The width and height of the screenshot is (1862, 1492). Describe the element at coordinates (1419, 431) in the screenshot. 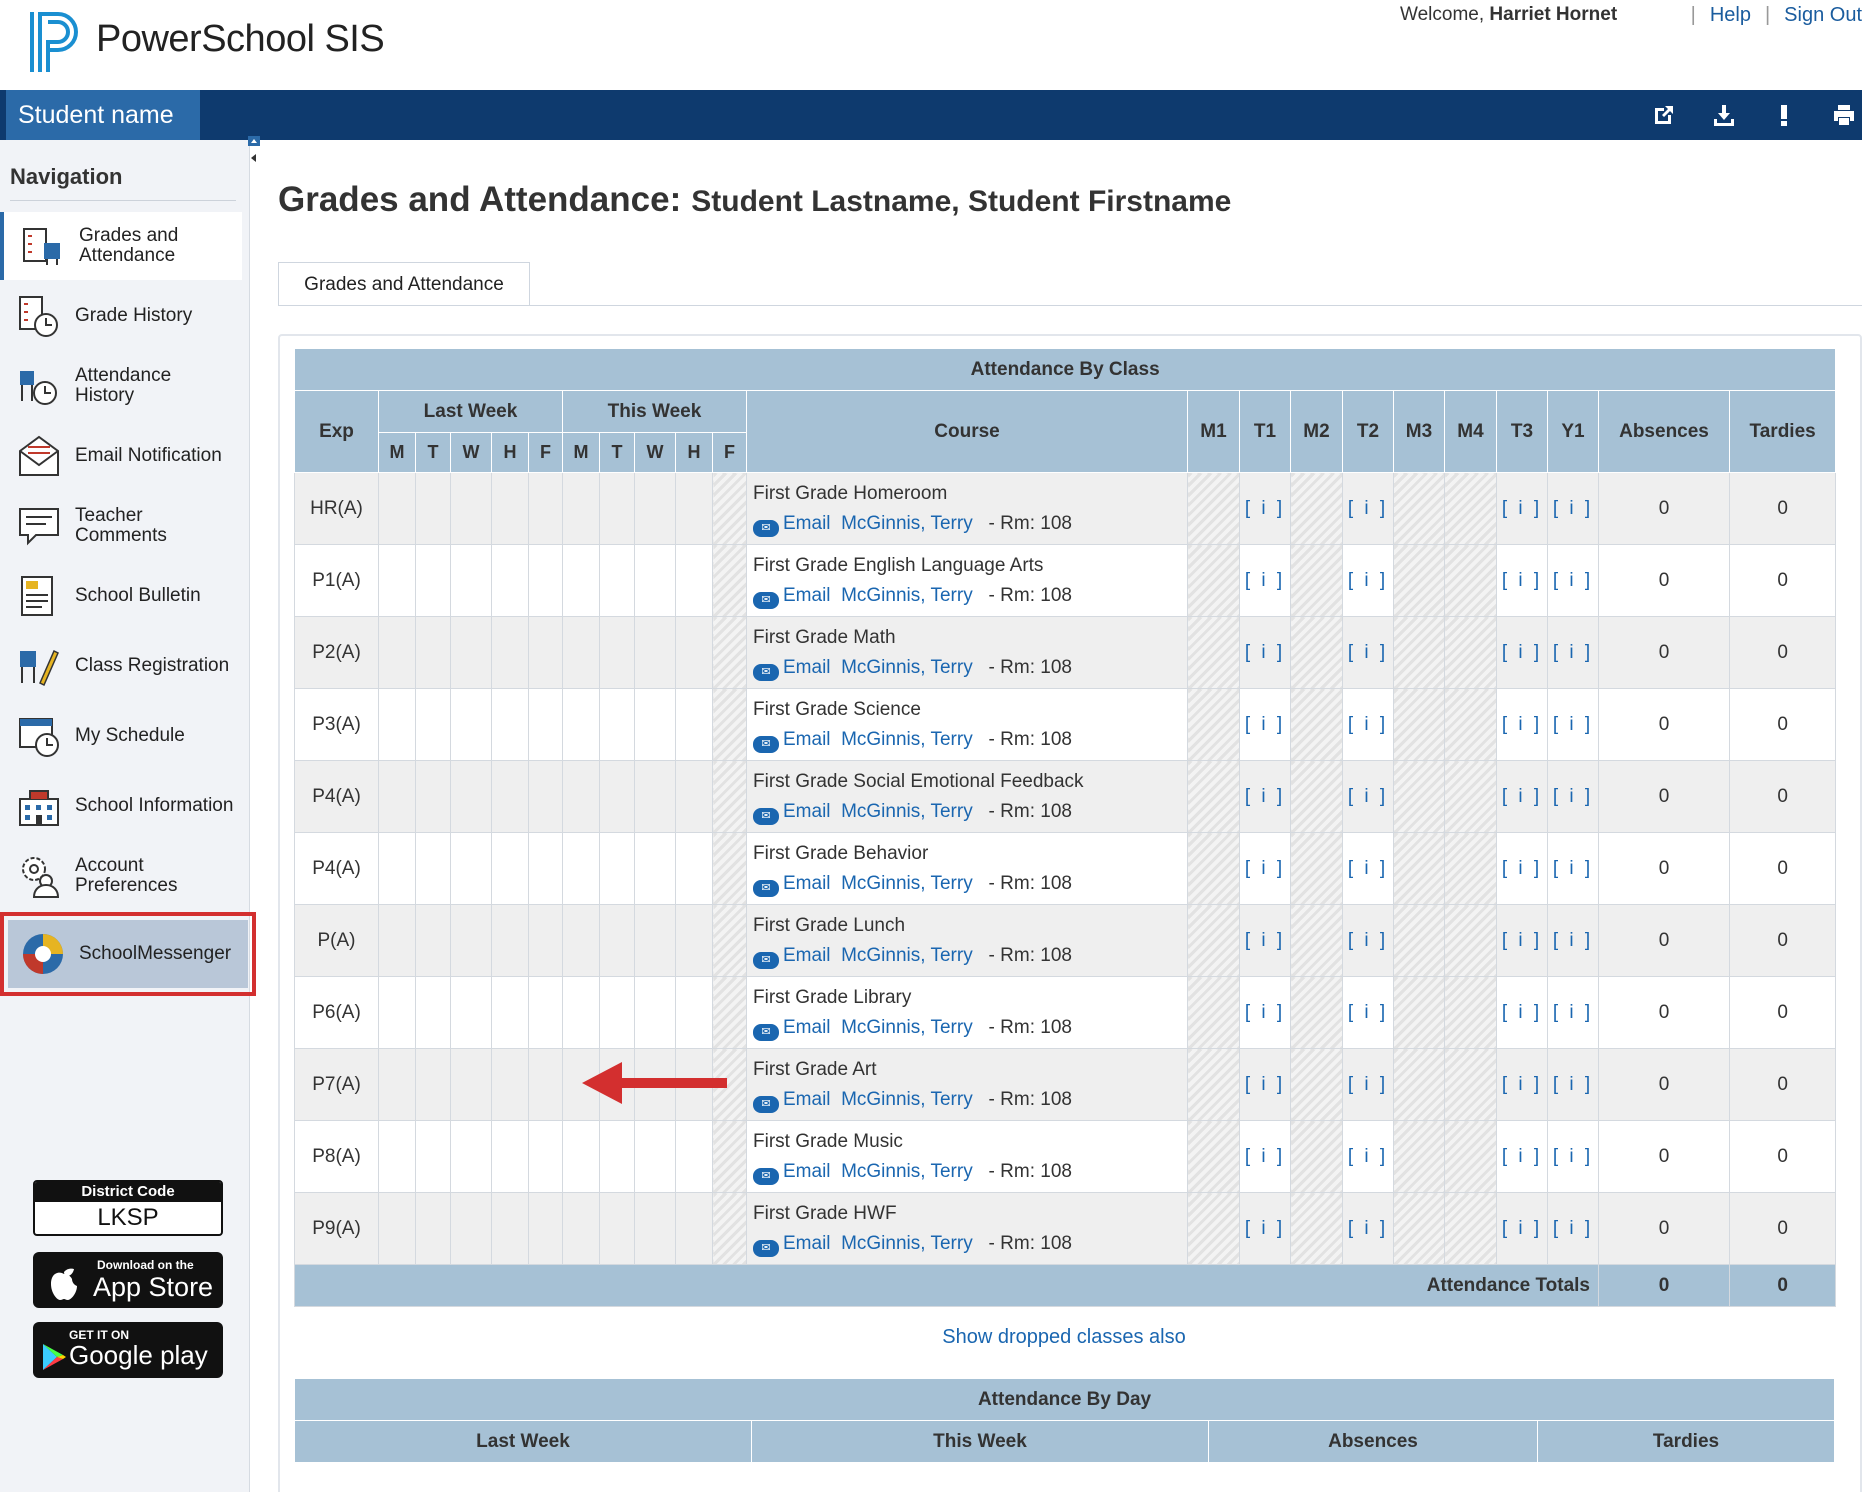

I see `term-header: M3` at that location.